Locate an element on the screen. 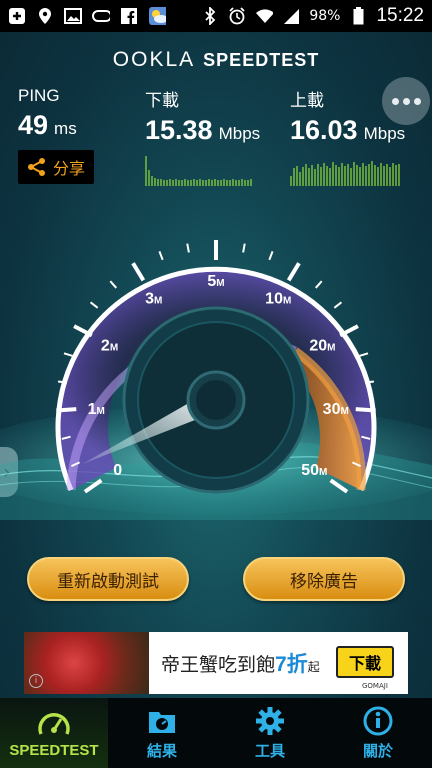  nav-about-label: 關於 is located at coordinates (377, 751).